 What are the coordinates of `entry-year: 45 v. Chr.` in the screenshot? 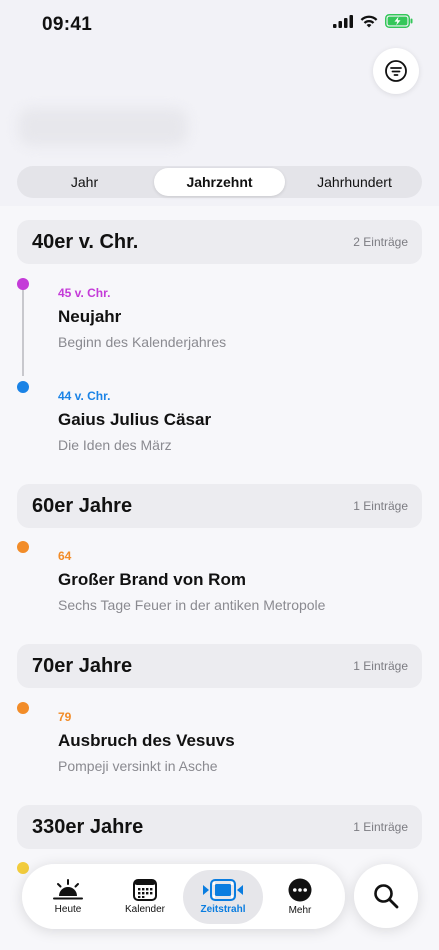 It's located at (84, 293).